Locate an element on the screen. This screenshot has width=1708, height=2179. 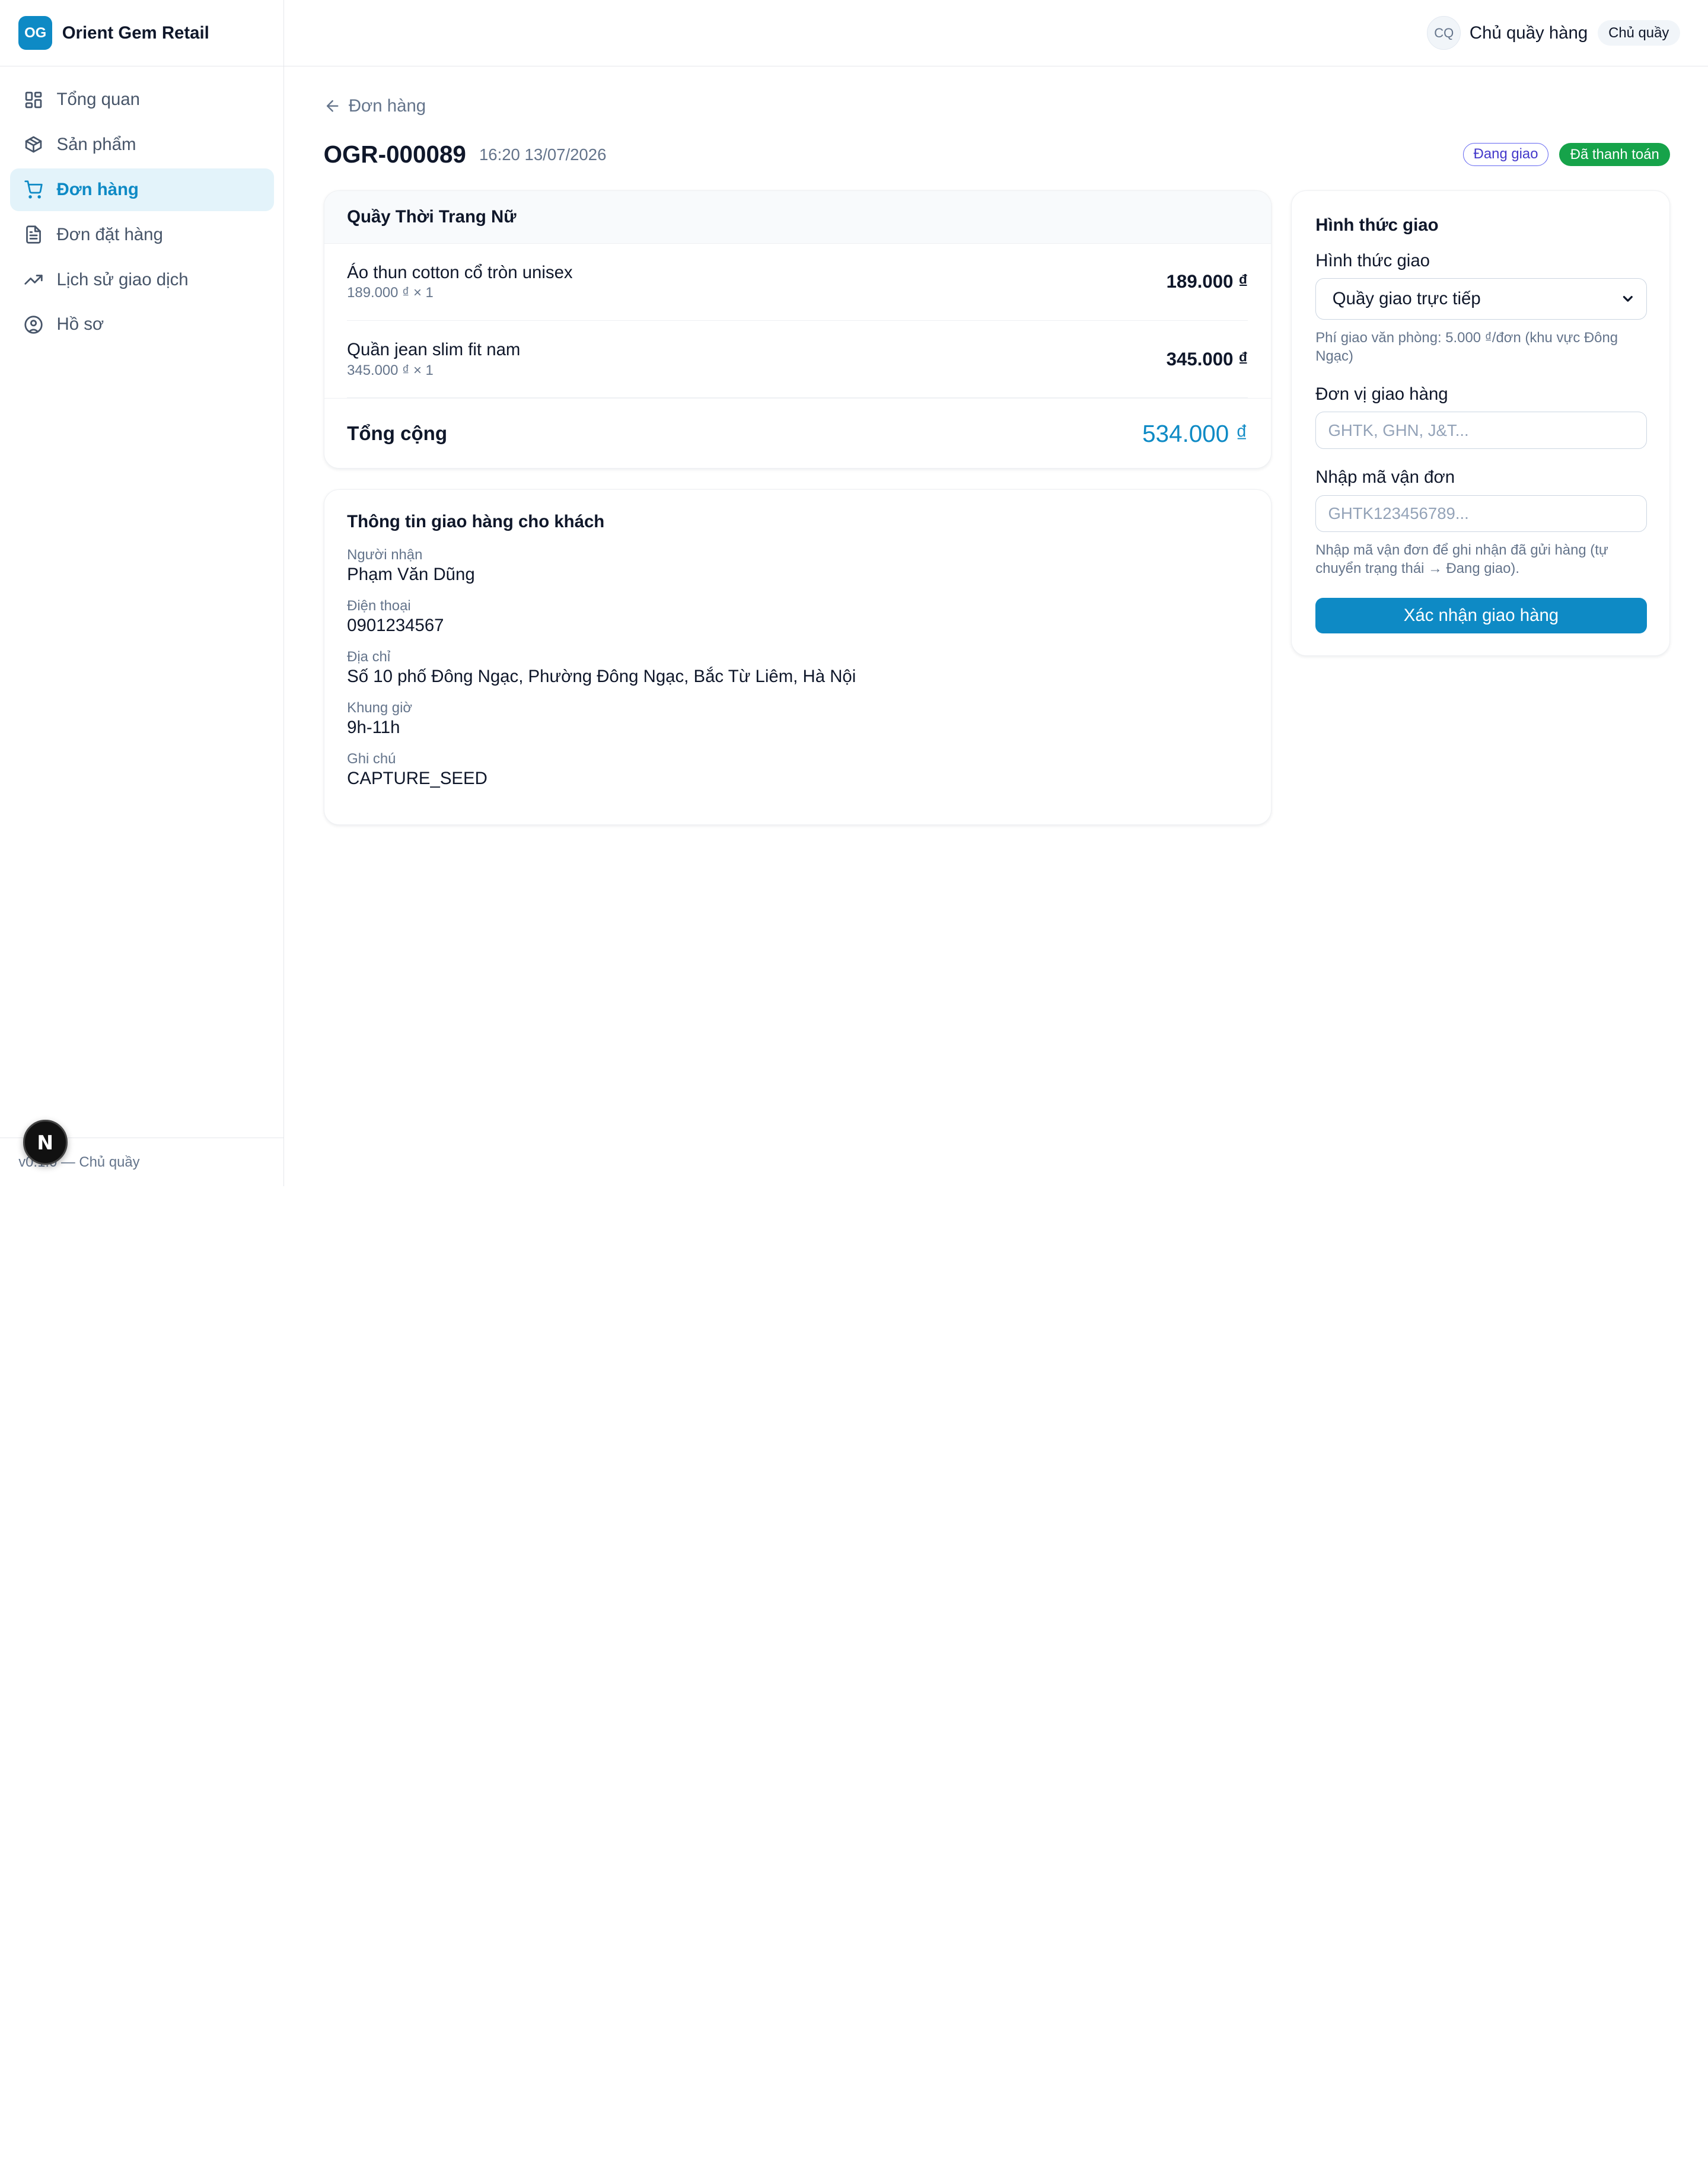
phone-label: Điện thoại is located at coordinates (379, 606).